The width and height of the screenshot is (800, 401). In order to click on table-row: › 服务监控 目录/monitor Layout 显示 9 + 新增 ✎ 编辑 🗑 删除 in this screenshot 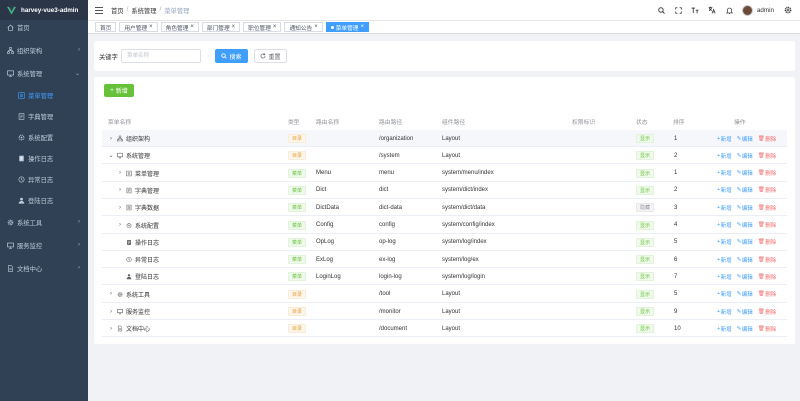, I will do `click(444, 311)`.